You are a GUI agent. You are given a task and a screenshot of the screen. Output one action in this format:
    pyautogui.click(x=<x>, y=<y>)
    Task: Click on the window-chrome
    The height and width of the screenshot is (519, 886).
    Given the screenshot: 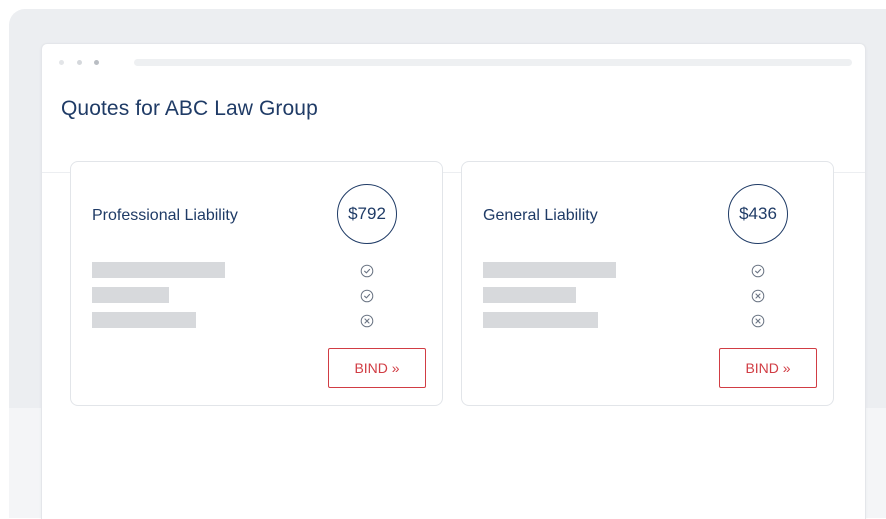 What is the action you would take?
    pyautogui.click(x=453, y=62)
    